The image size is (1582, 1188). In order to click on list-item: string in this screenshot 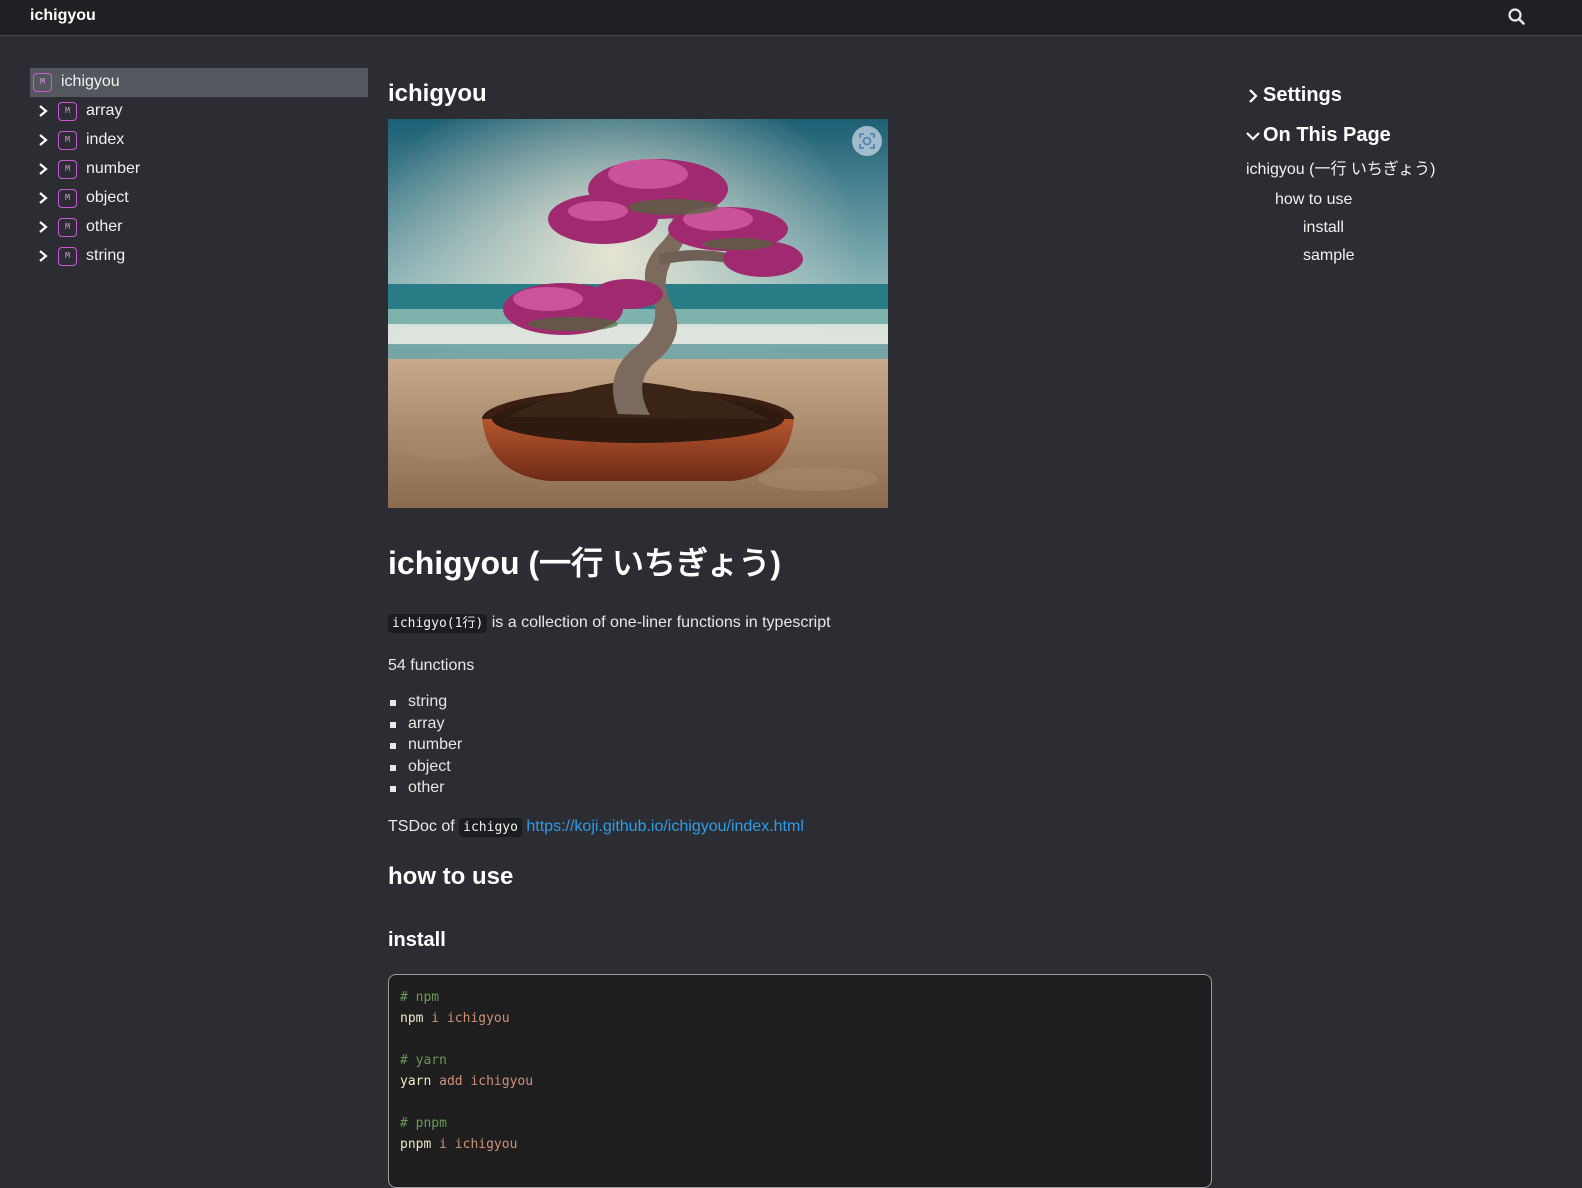, I will do `click(800, 704)`.